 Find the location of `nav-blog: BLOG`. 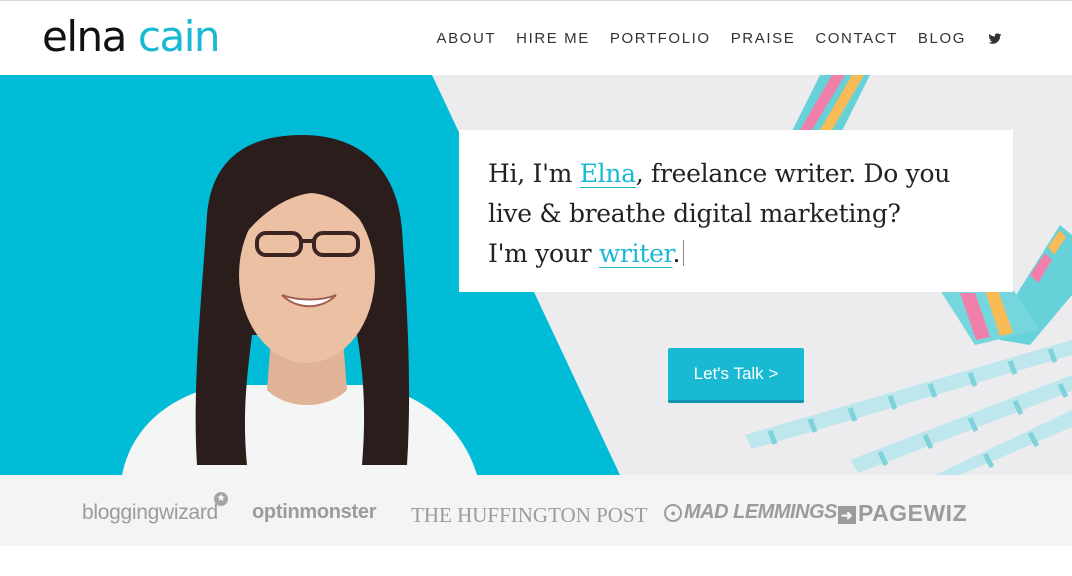

nav-blog: BLOG is located at coordinates (942, 38).